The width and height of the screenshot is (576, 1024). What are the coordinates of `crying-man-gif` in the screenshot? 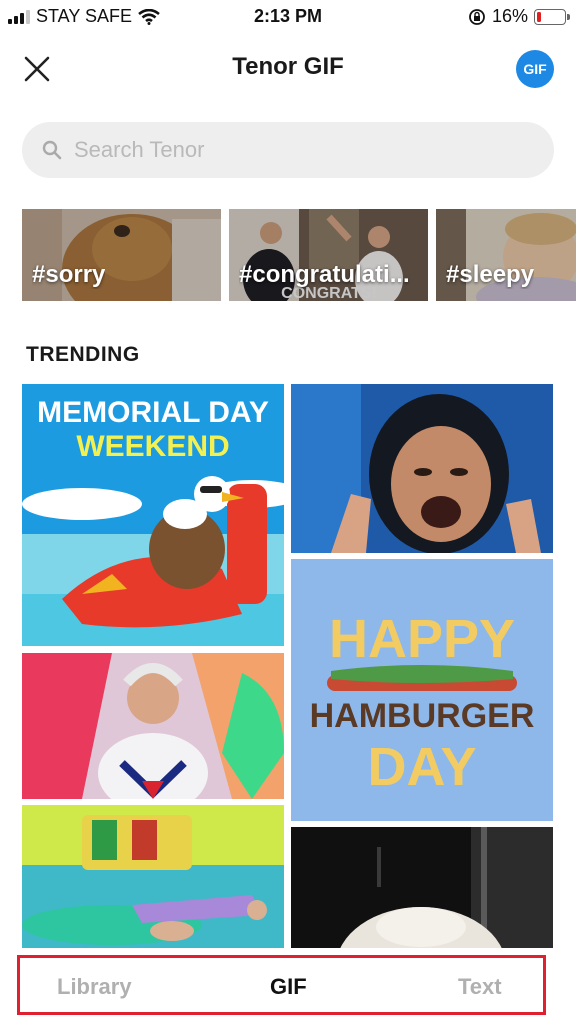 It's located at (422, 468).